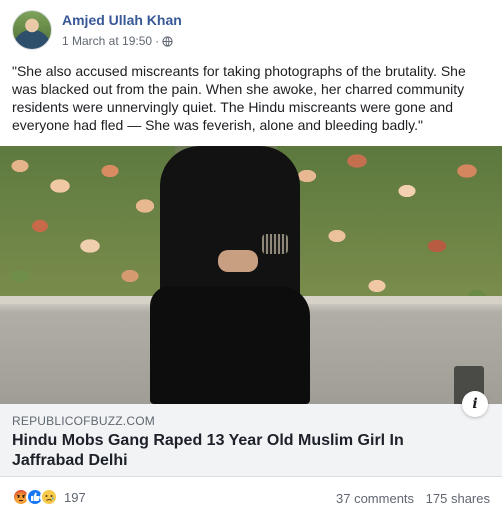  I want to click on sleeve-lace, so click(275, 244).